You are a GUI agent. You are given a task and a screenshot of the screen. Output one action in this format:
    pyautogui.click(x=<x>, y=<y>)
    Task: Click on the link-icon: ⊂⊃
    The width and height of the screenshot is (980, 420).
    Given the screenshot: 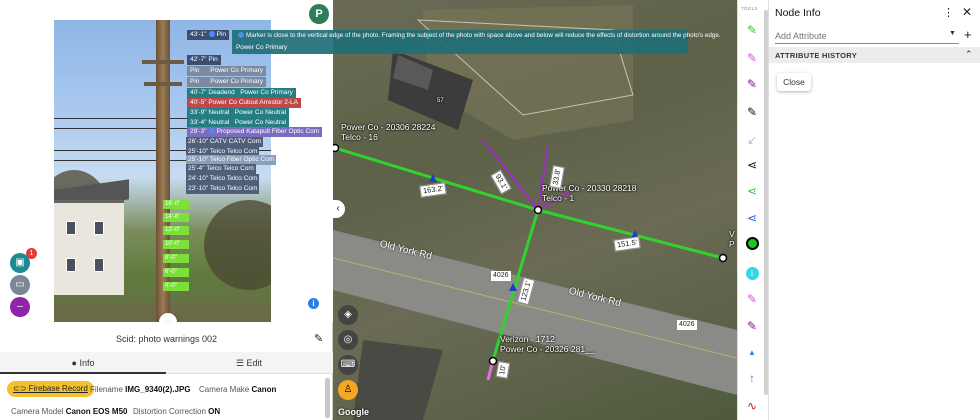 What is the action you would take?
    pyautogui.click(x=20, y=388)
    